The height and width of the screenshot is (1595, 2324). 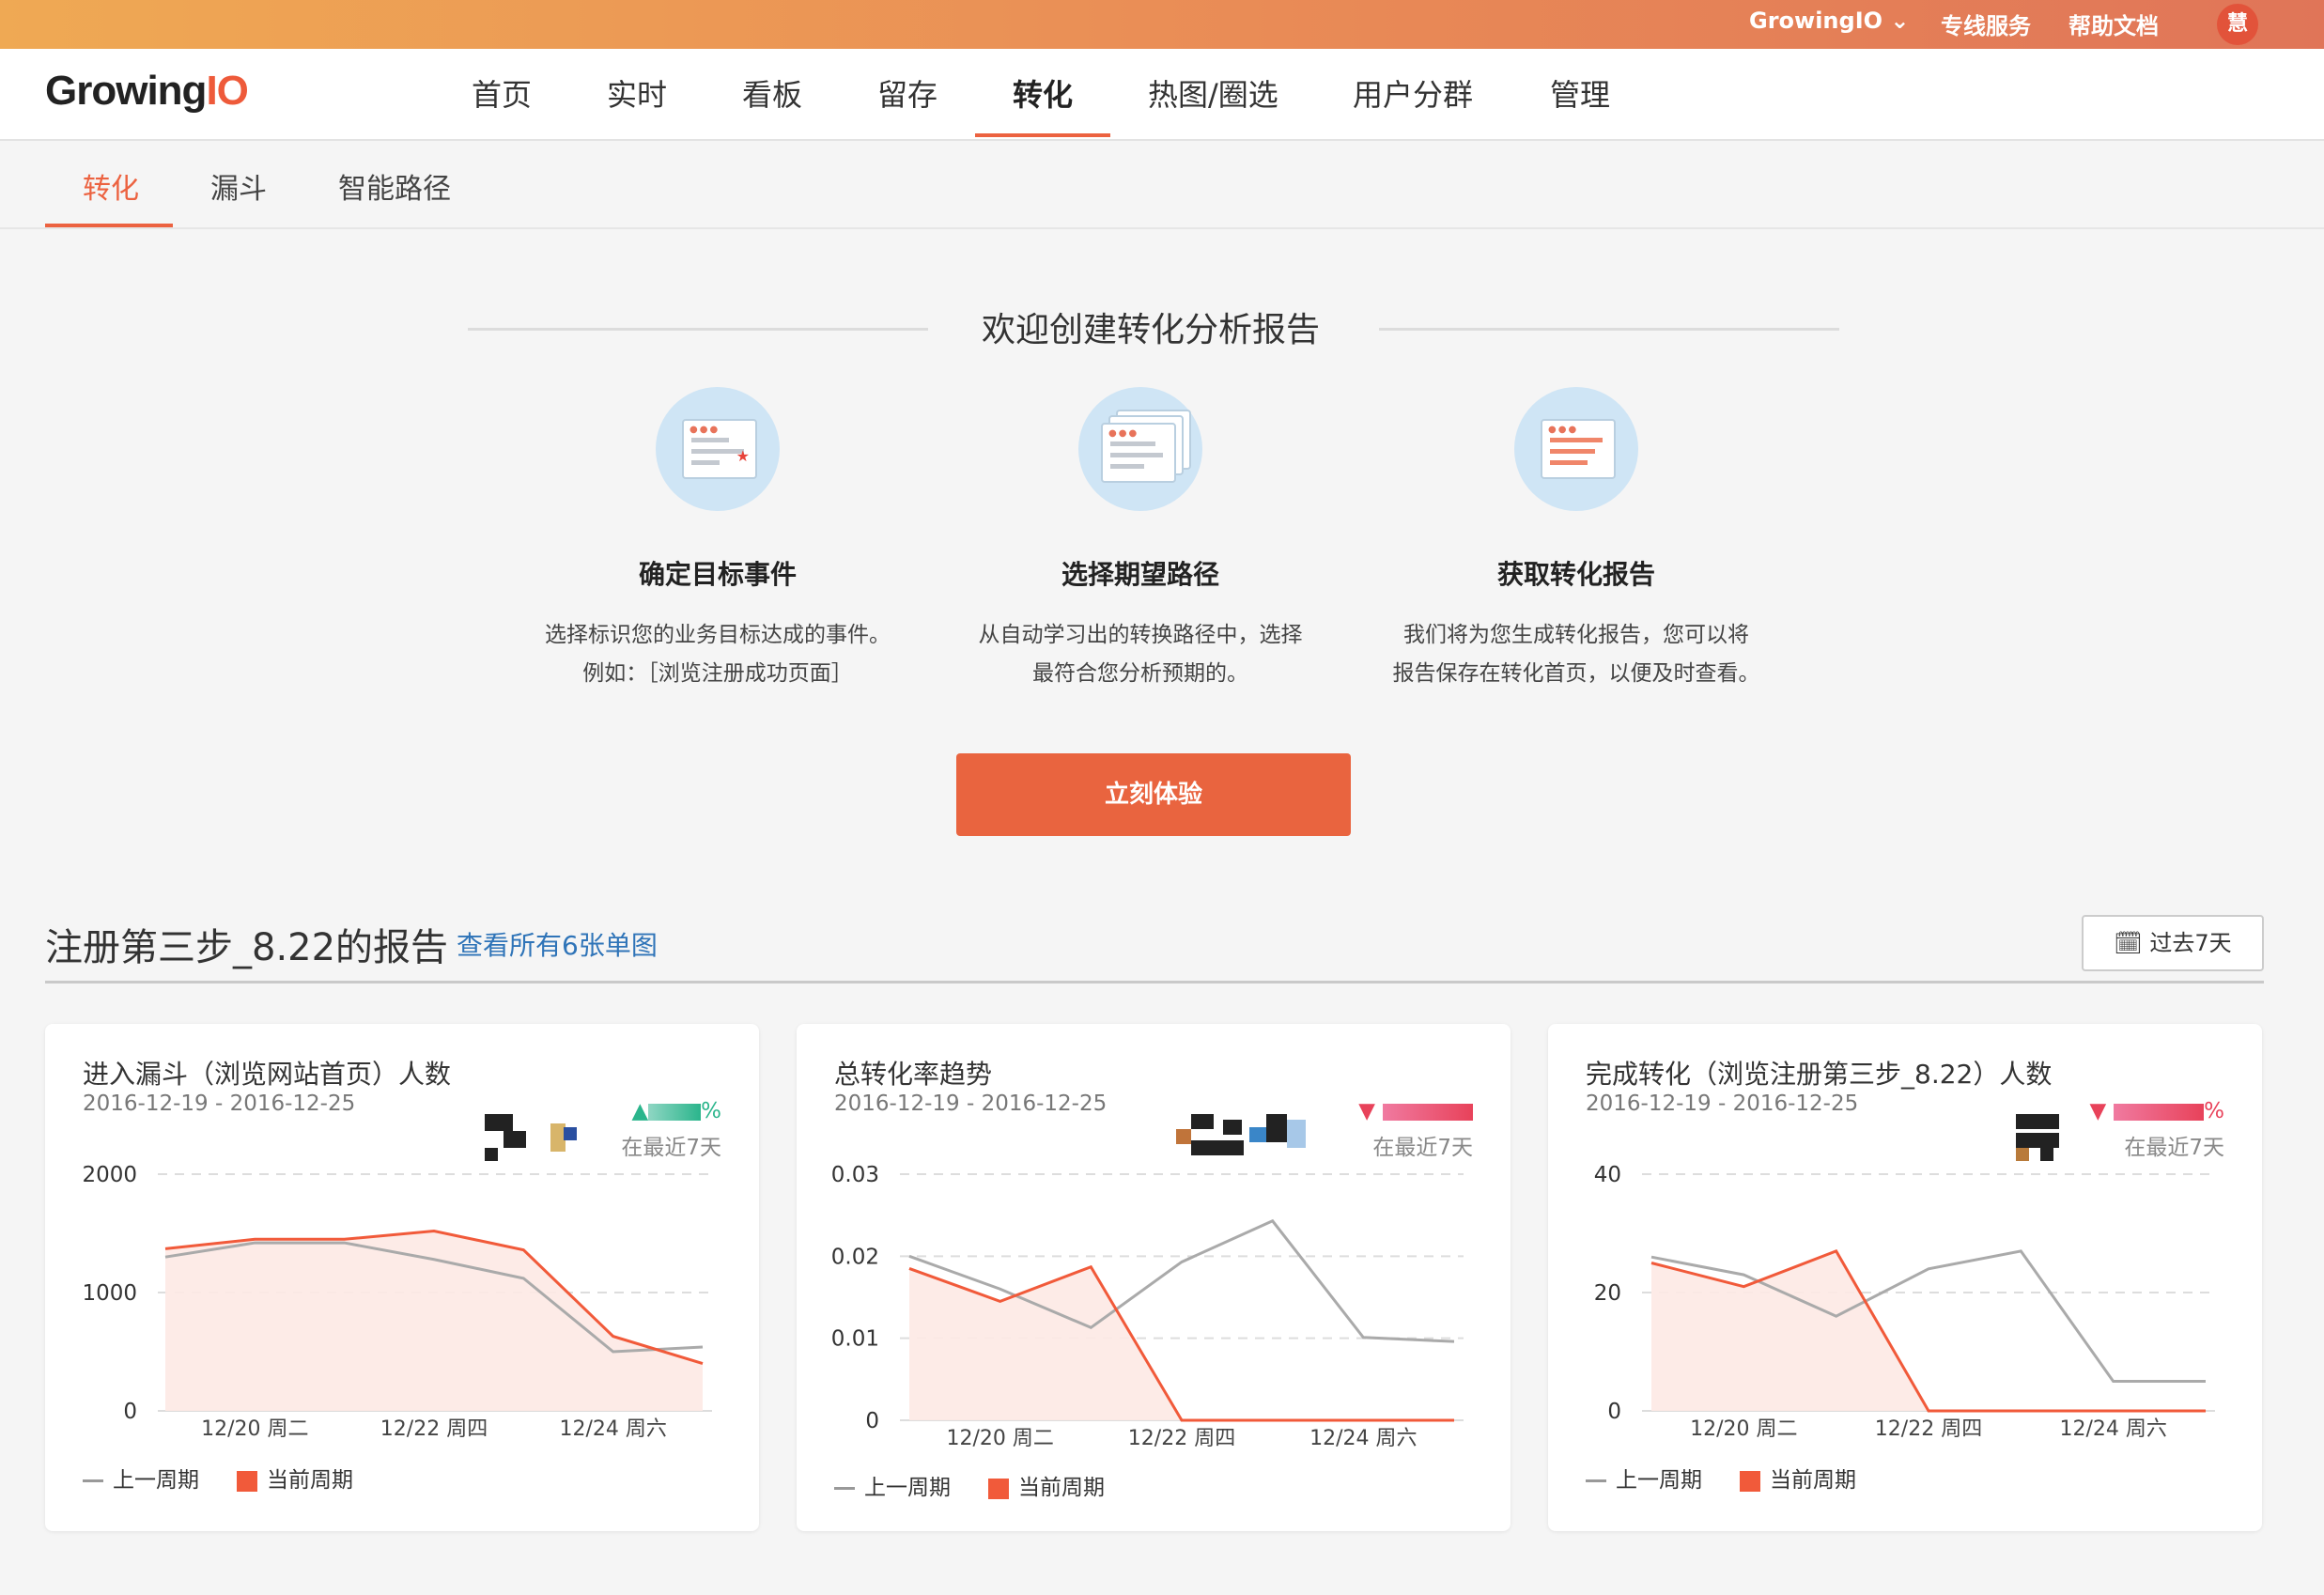 I want to click on target-event-icon: ●●● ★, so click(x=718, y=449).